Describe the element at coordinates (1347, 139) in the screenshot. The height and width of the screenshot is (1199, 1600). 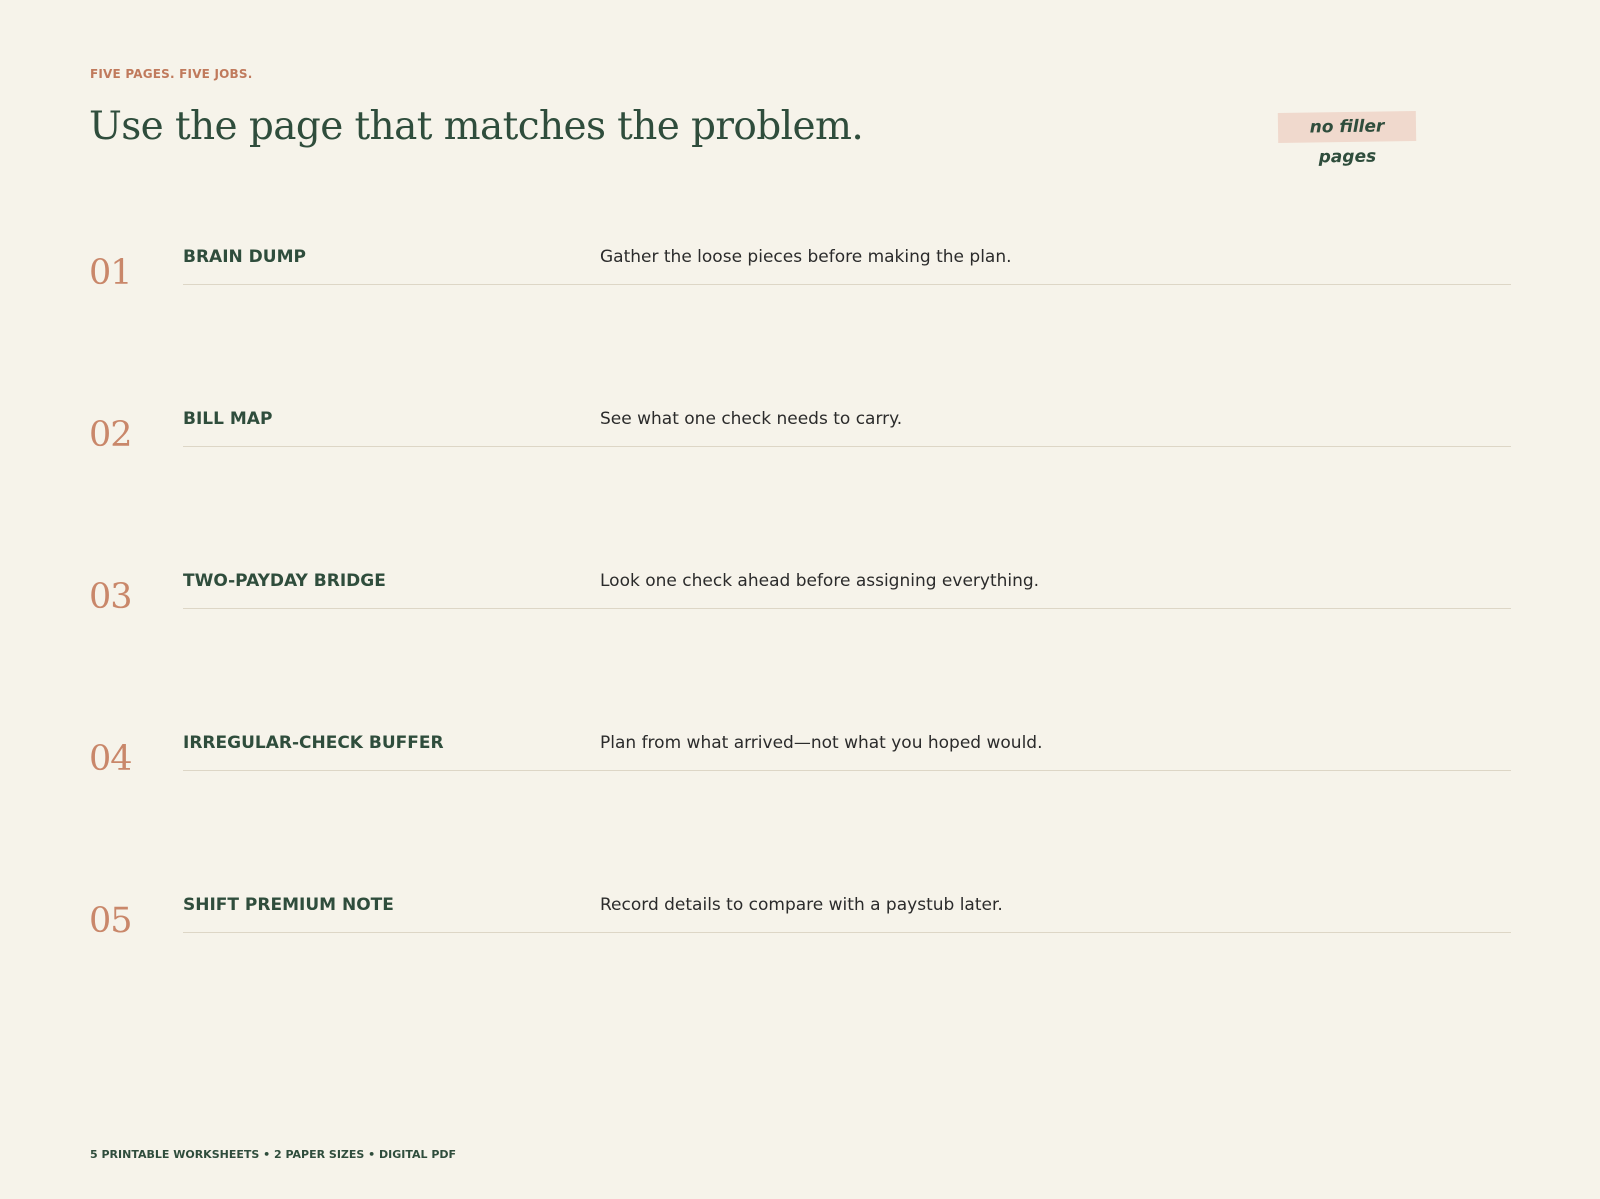
I see `tag-badge: no filler pages` at that location.